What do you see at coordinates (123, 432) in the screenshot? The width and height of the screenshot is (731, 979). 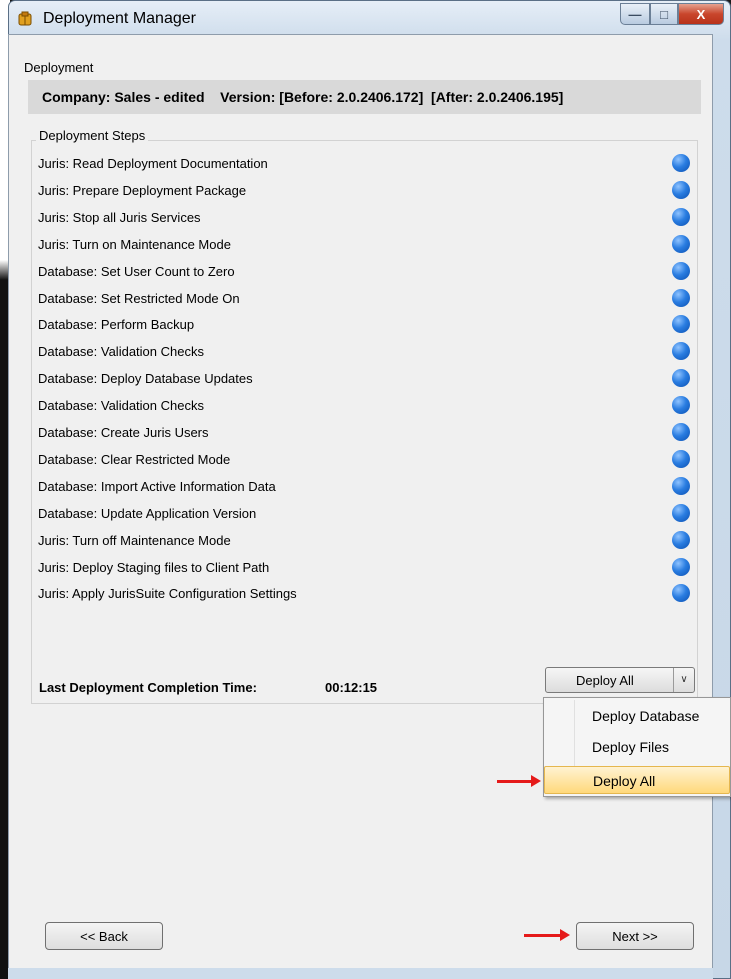 I see `step-label: Database: Create Juris Users` at bounding box center [123, 432].